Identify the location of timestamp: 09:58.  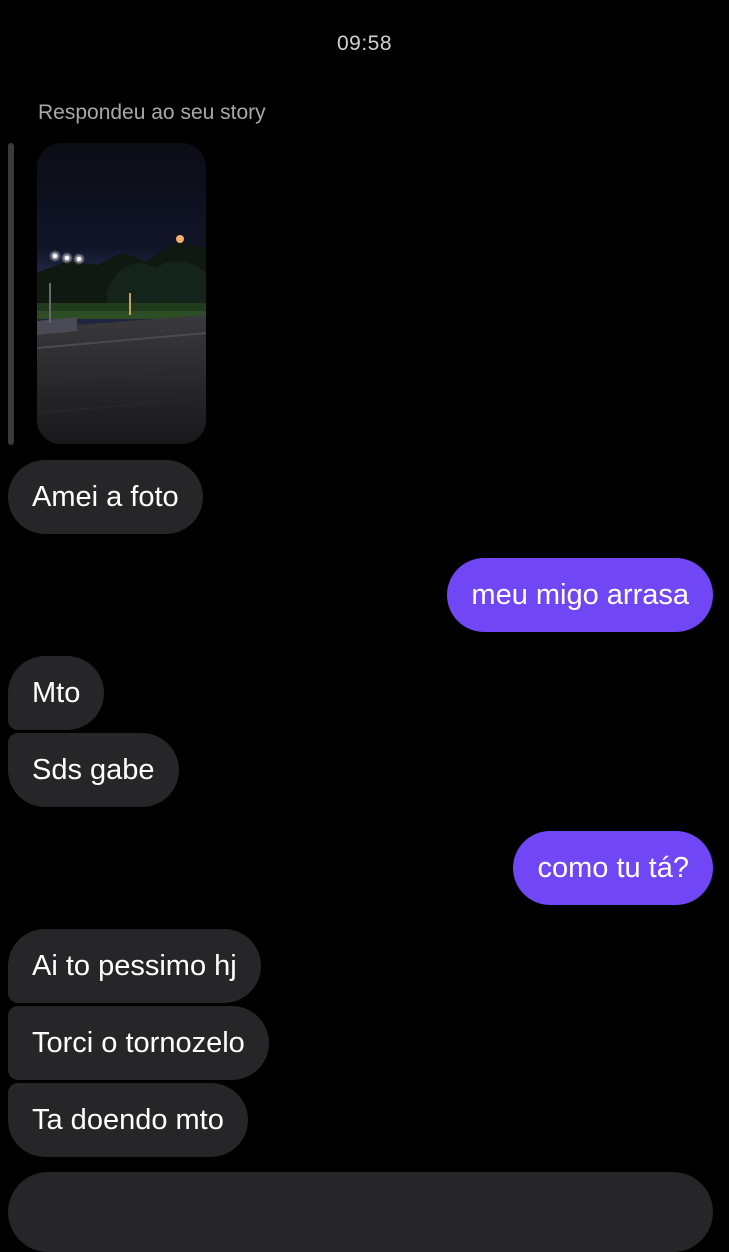
(364, 43).